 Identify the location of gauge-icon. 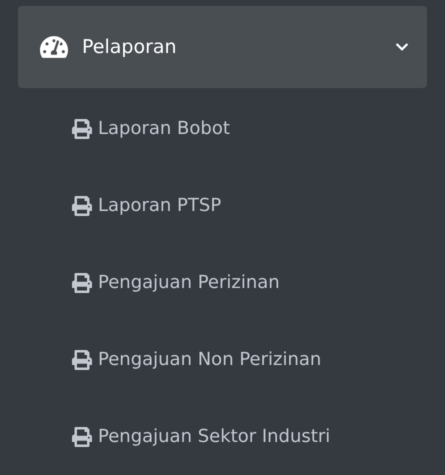
(54, 47).